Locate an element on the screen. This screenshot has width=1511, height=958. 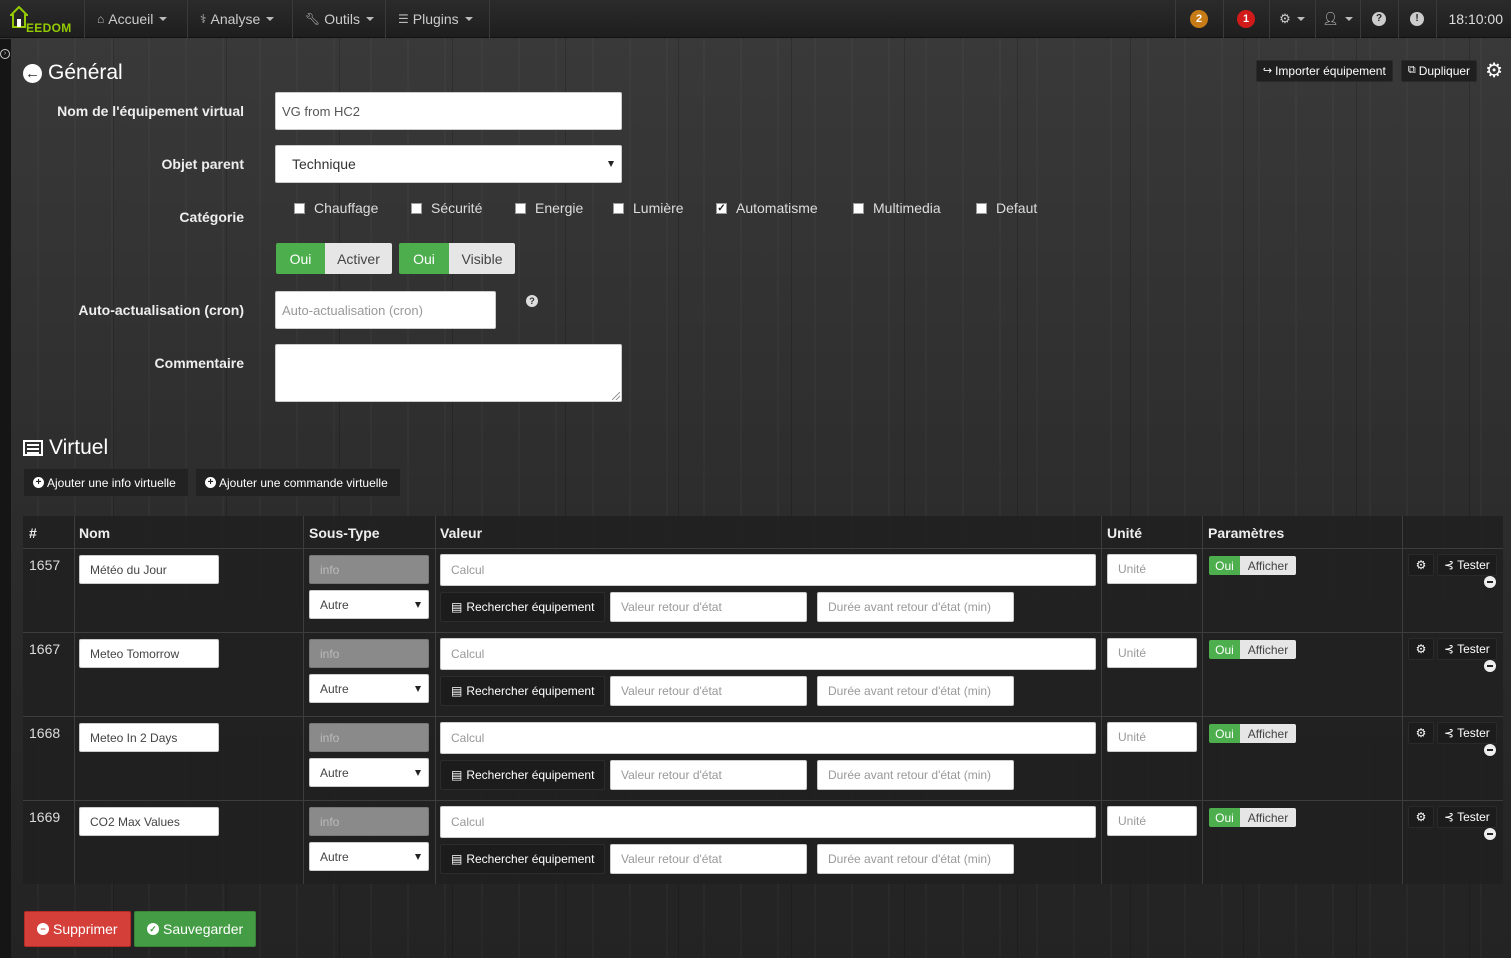
add-info-button: + Ajouter une info virtuelle is located at coordinates (106, 482).